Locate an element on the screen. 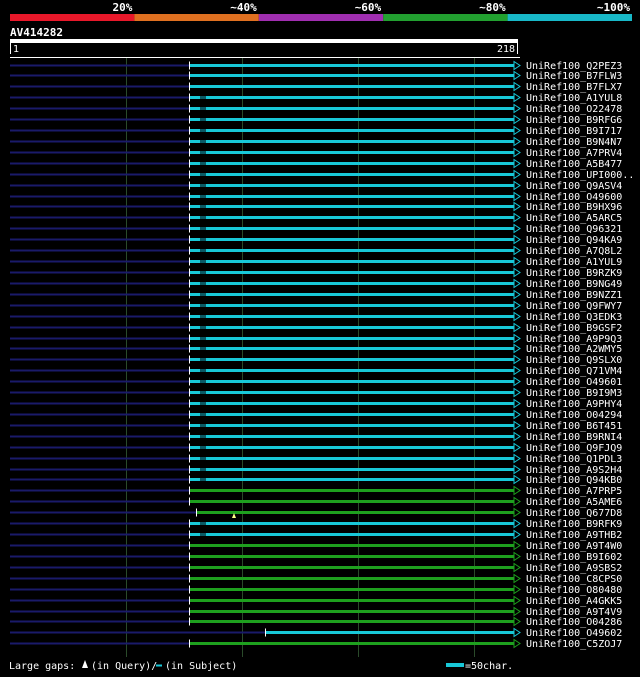  hit-label: UniRef100_Q9FWY7 is located at coordinates (574, 306).